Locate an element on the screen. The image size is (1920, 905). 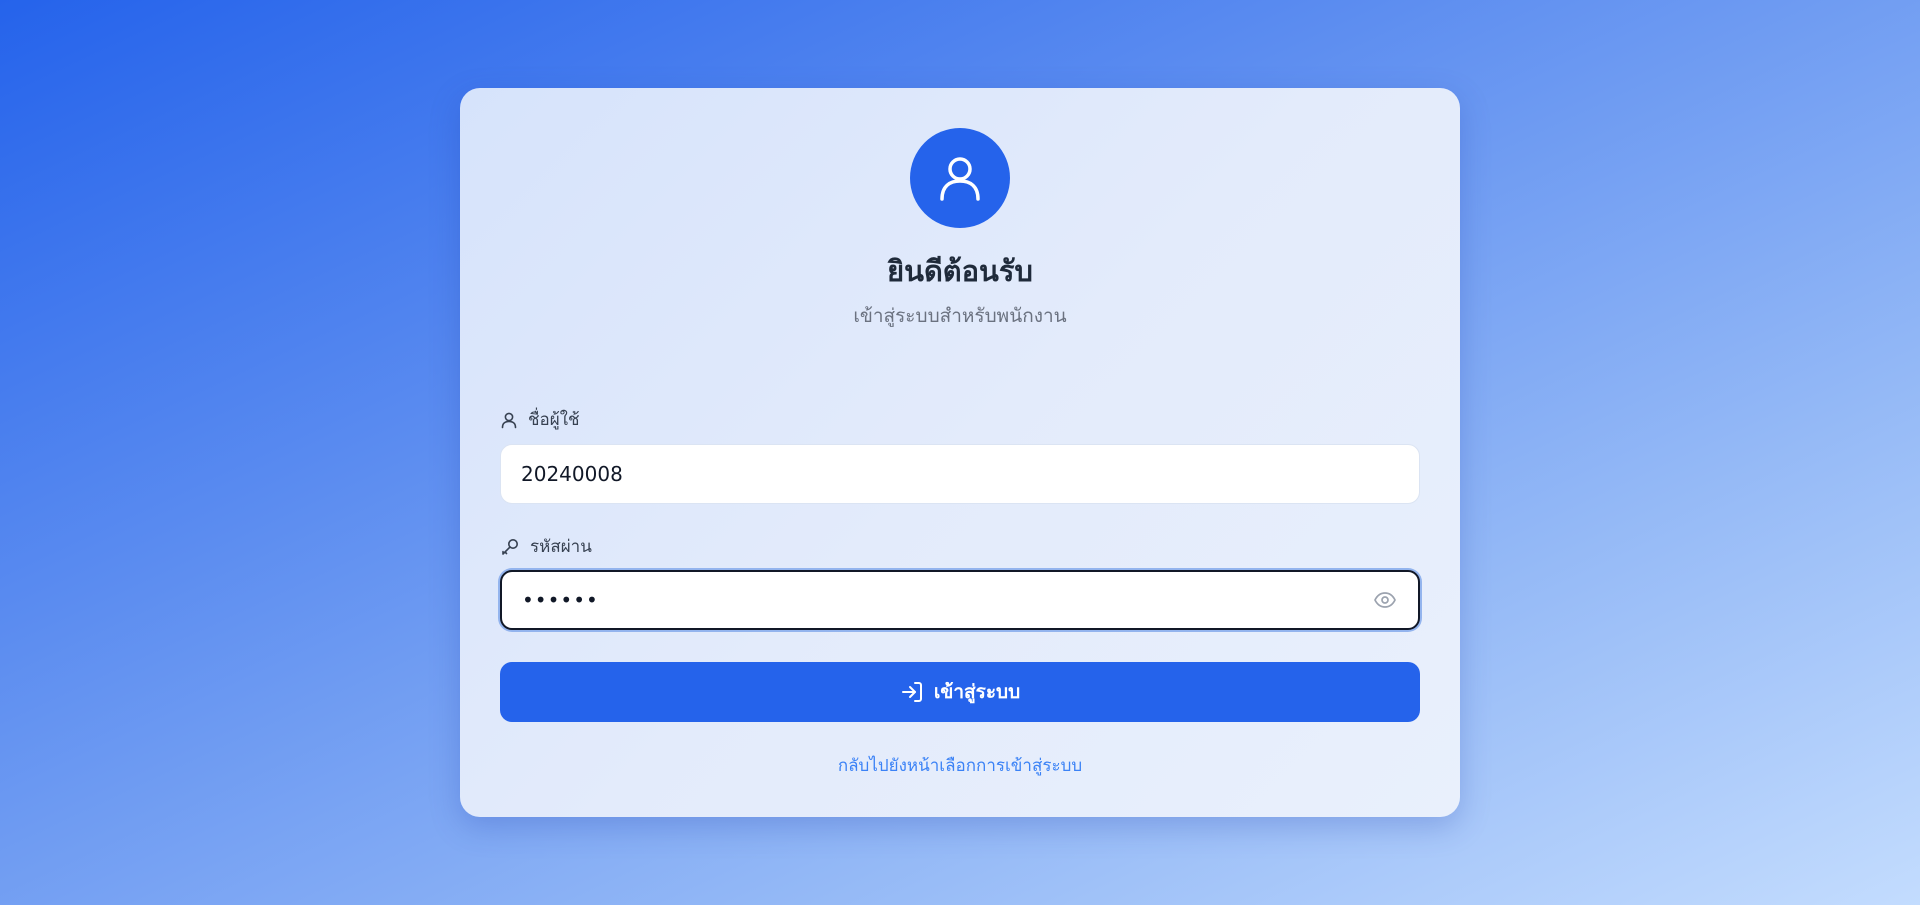
password-label: รหัสผ่าน is located at coordinates (546, 546).